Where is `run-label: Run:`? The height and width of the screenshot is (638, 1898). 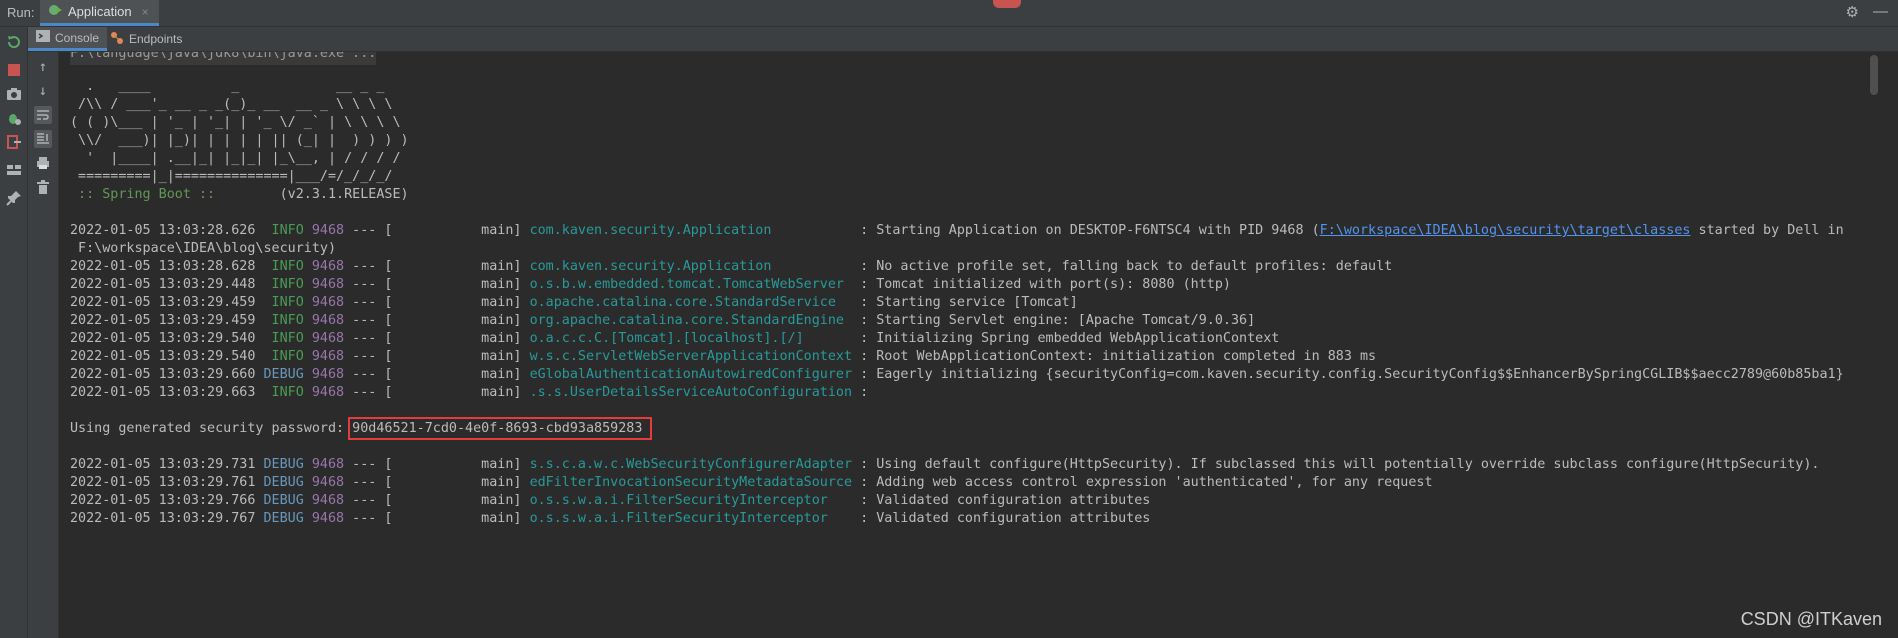
run-label: Run: is located at coordinates (21, 12).